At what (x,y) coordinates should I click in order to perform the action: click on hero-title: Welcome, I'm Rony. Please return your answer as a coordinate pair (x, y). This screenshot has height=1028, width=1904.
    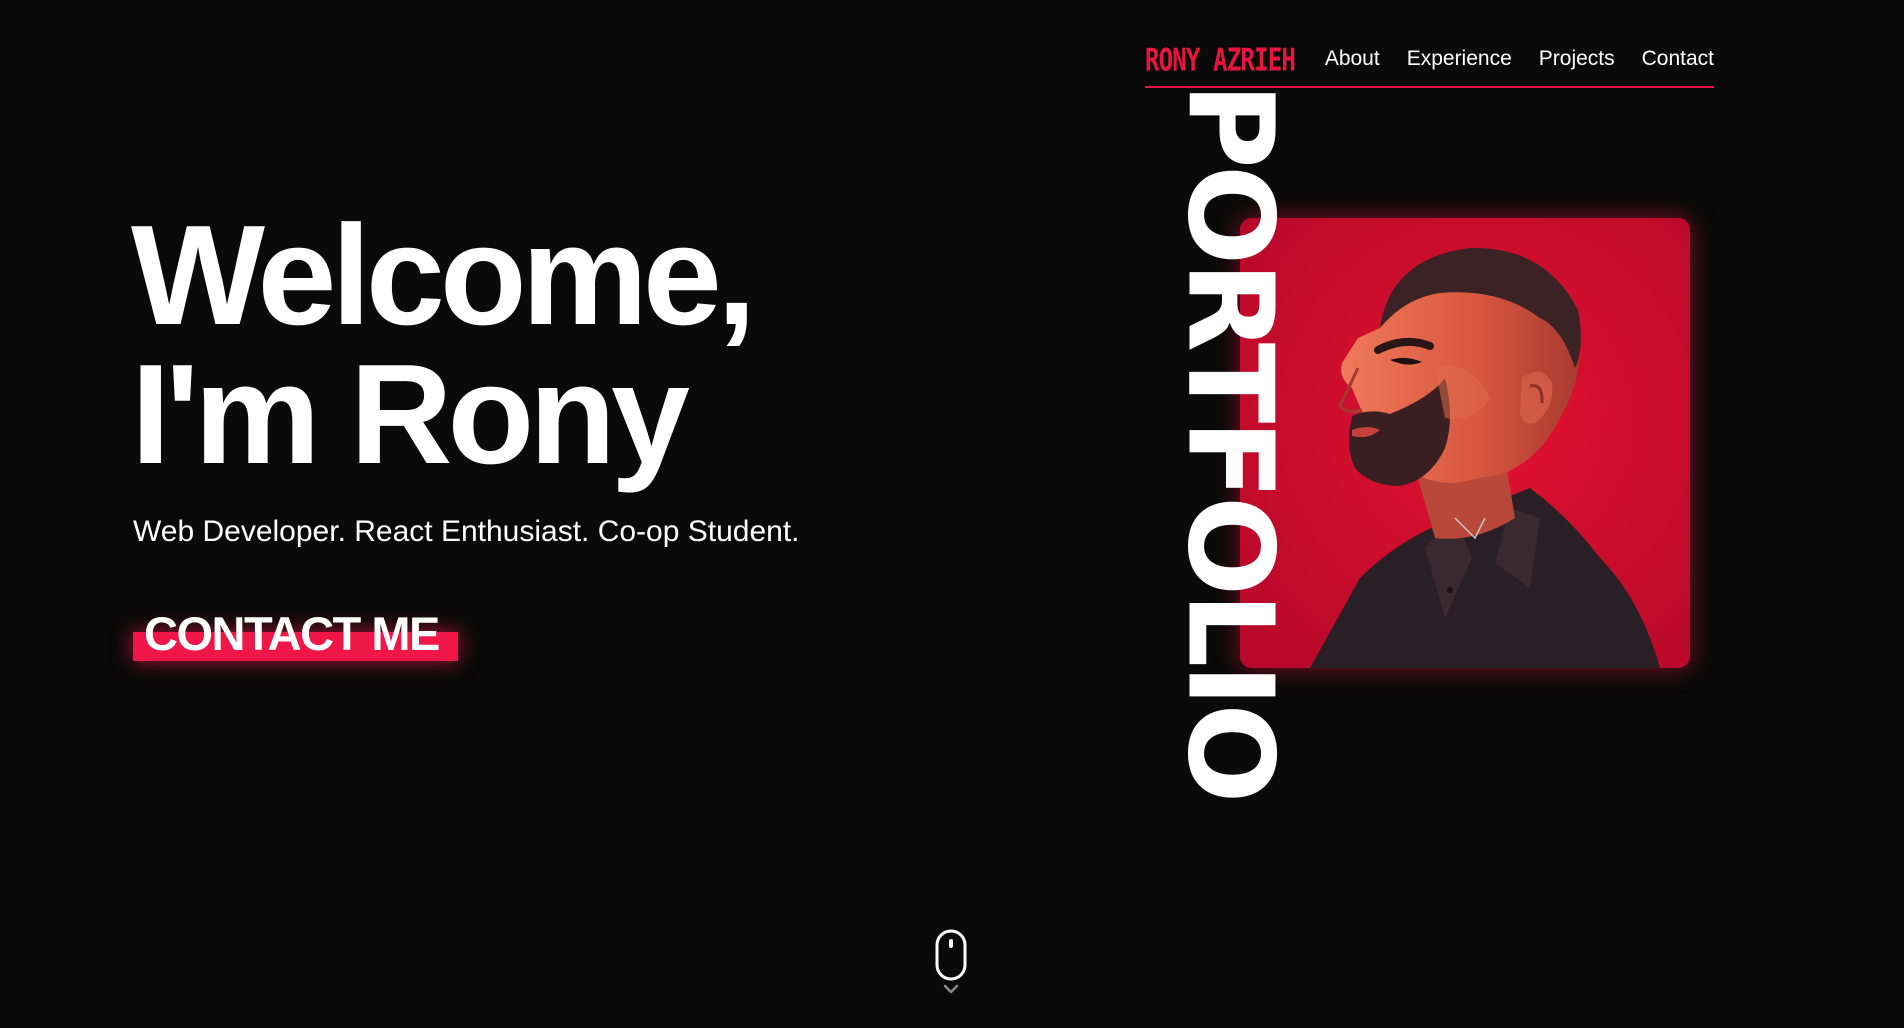
    Looking at the image, I should click on (443, 345).